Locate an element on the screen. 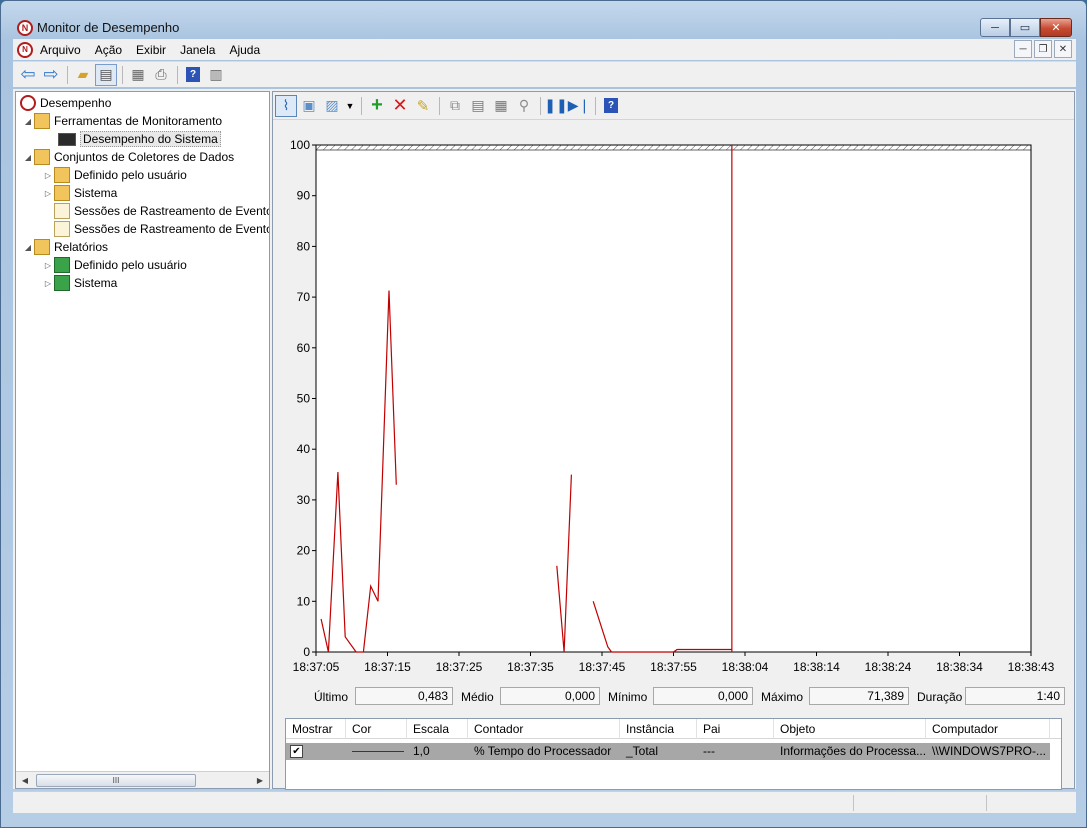 The image size is (1087, 828). menu-ajuda: Ajuda is located at coordinates (244, 50).